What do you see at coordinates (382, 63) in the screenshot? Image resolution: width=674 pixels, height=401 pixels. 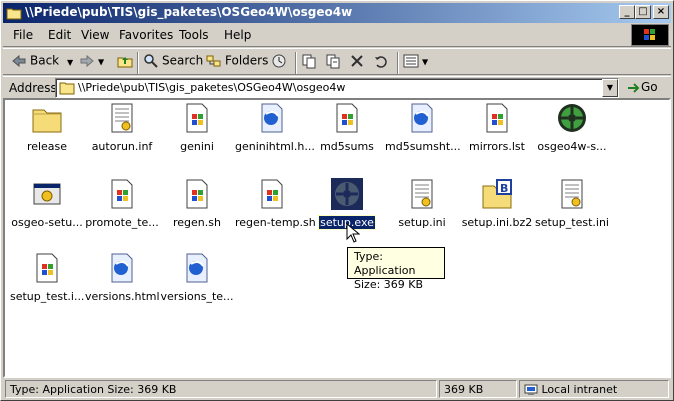 I see `undo-button` at bounding box center [382, 63].